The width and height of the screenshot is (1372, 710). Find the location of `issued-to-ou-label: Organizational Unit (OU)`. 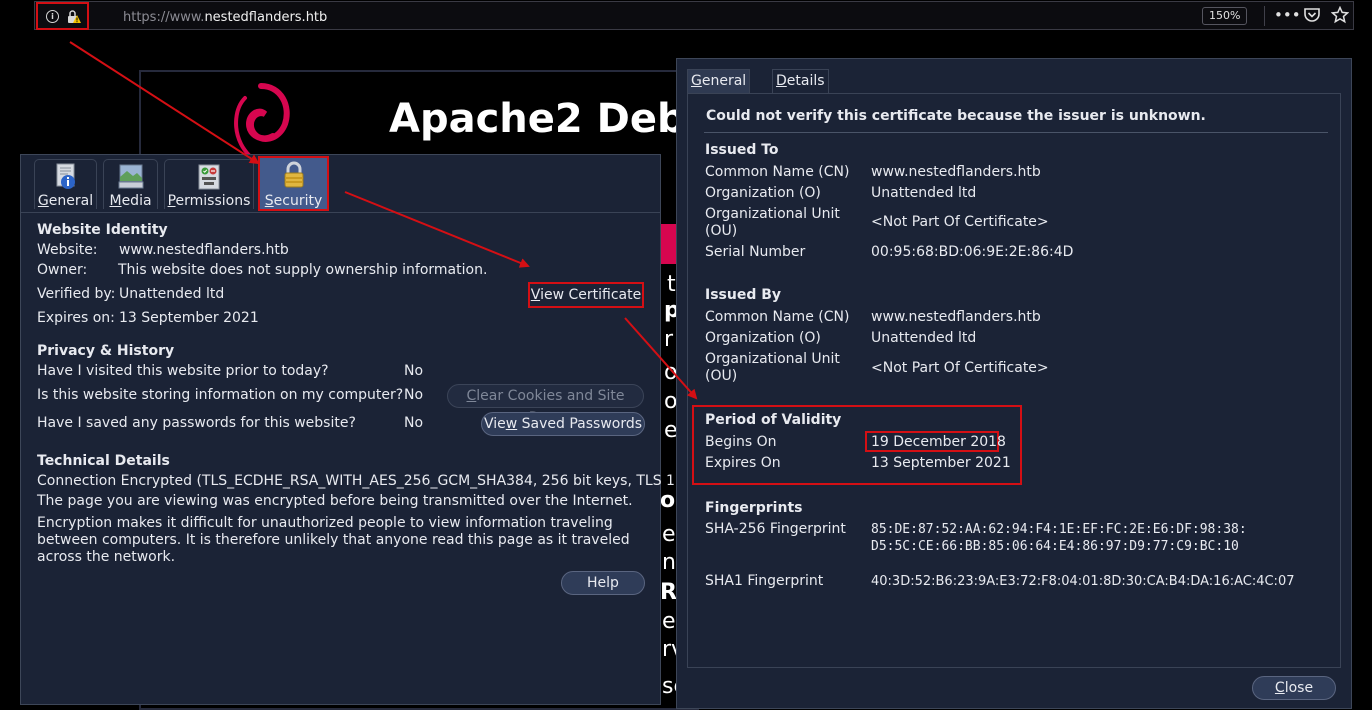

issued-to-ou-label: Organizational Unit (OU) is located at coordinates (772, 222).